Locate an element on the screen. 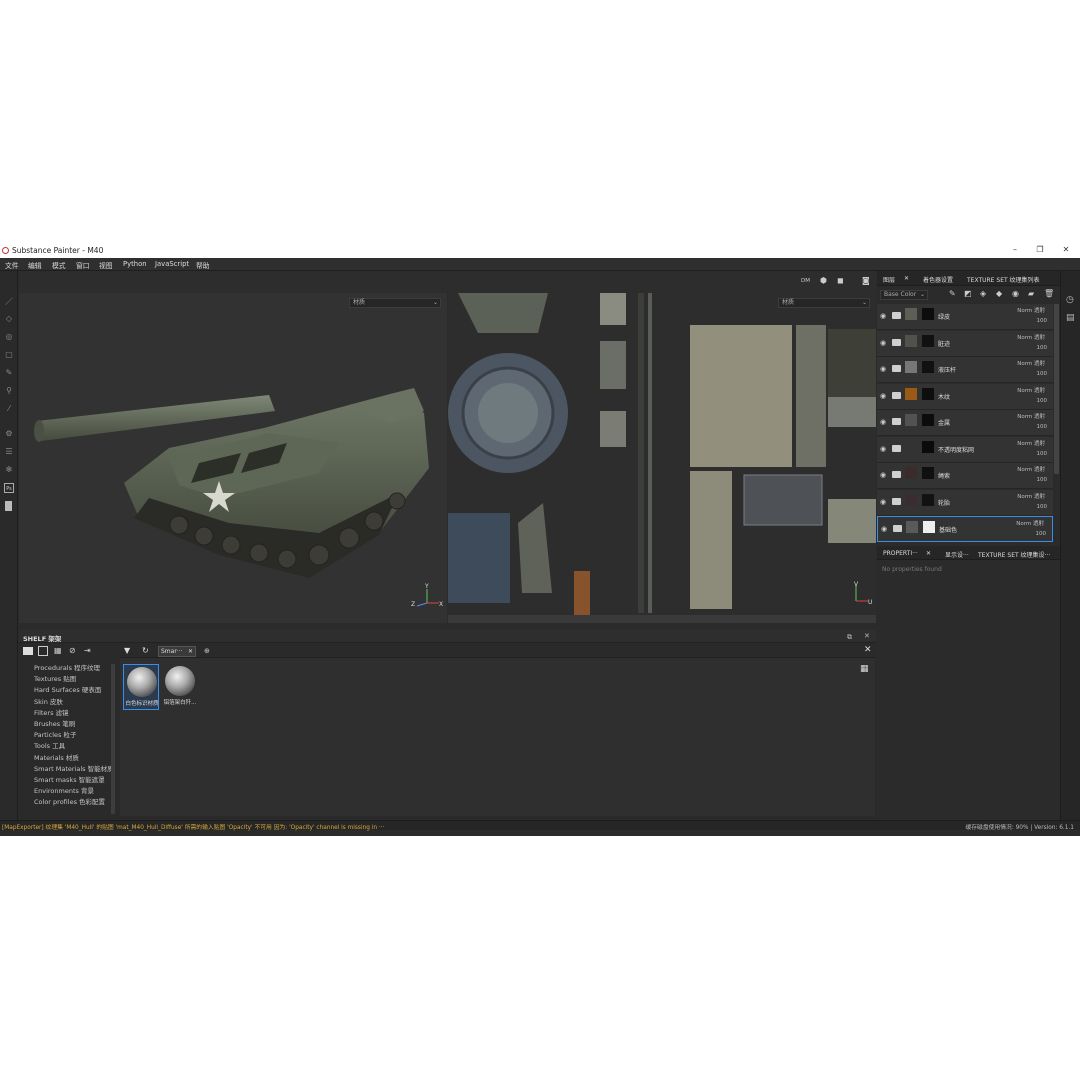  category-particles: Particles 粒子 is located at coordinates (55, 734).